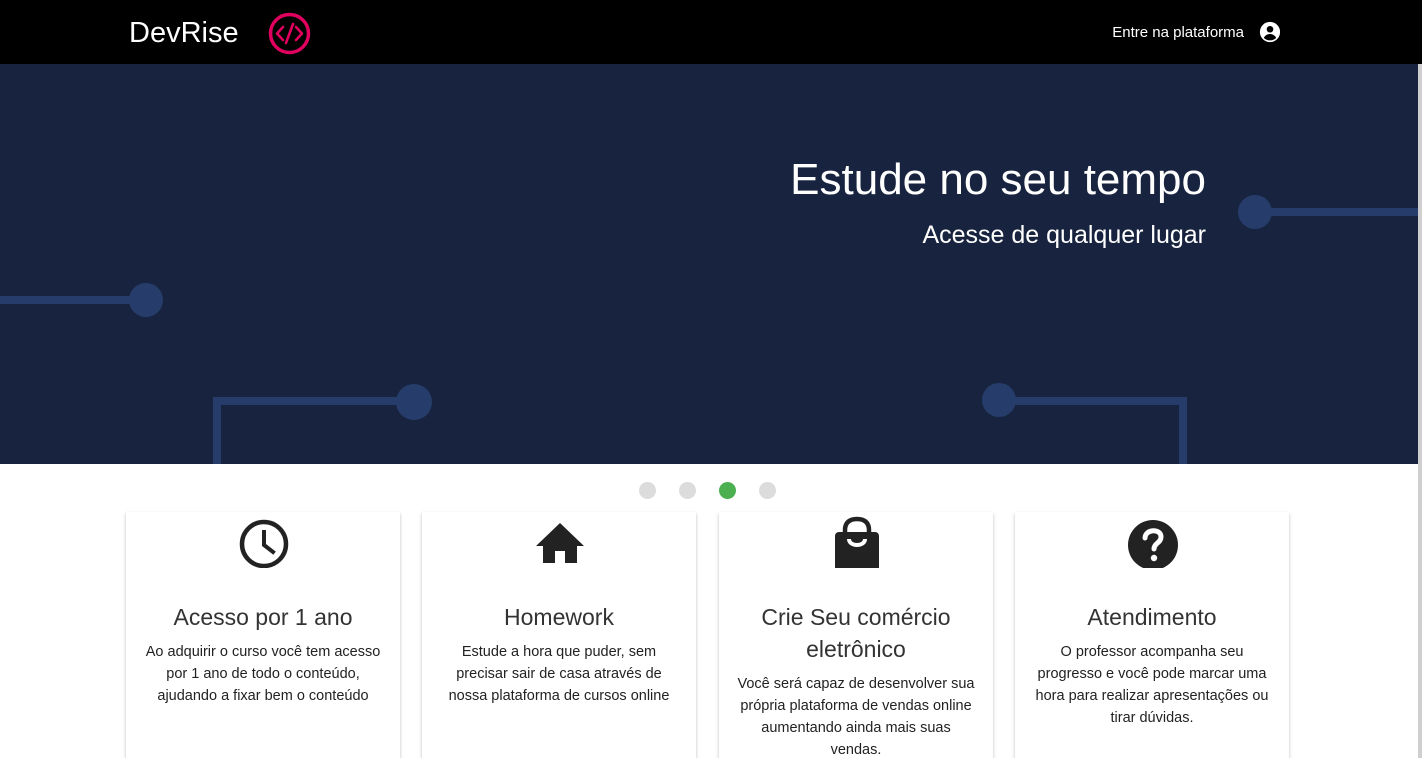 Image resolution: width=1422 pixels, height=758 pixels. Describe the element at coordinates (1152, 617) in the screenshot. I see `card-title: Atendimento` at that location.